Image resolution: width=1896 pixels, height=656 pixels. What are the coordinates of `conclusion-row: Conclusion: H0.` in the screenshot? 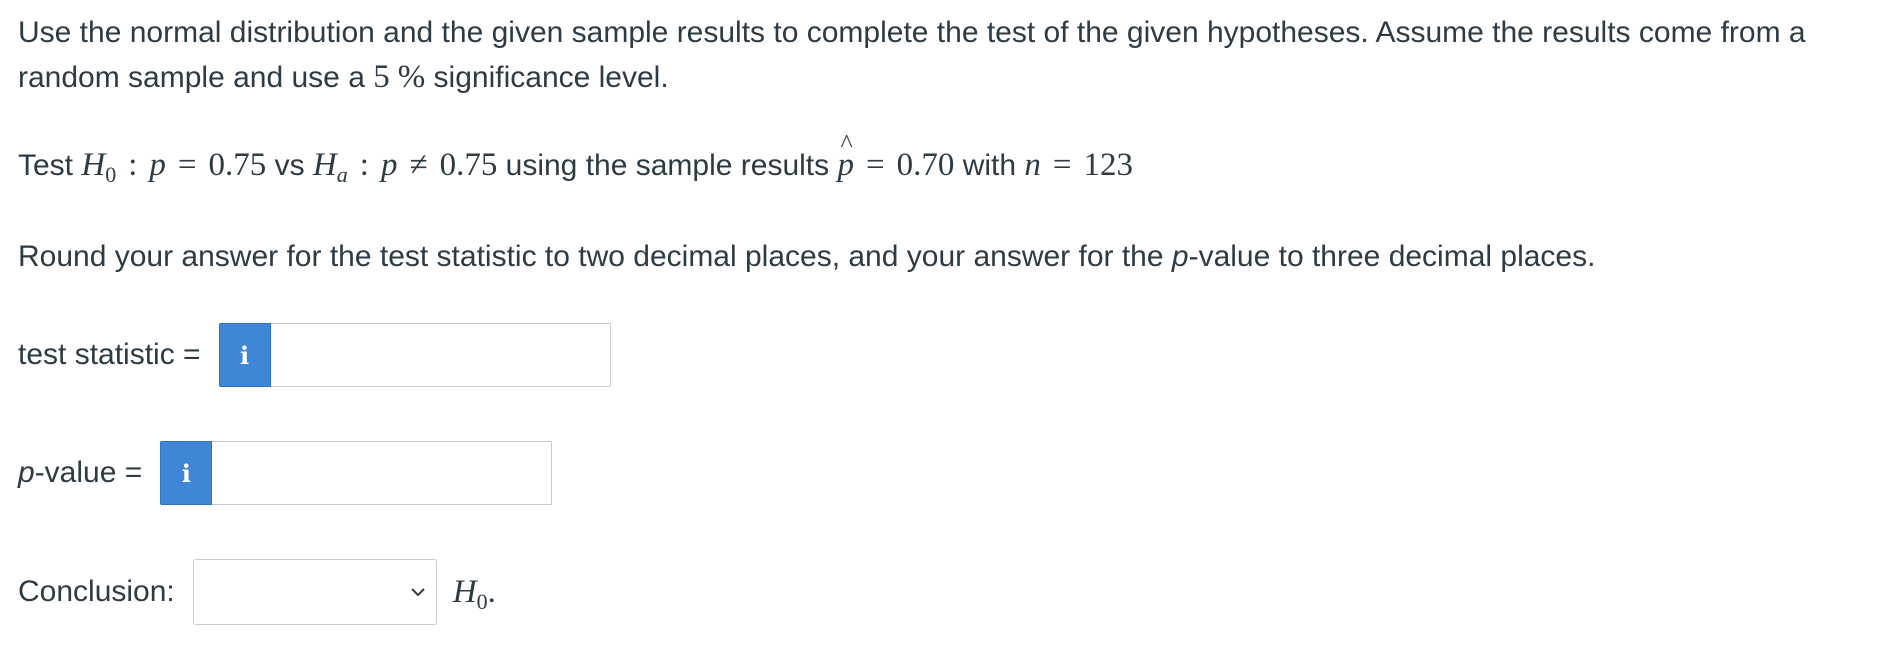 It's located at (257, 592).